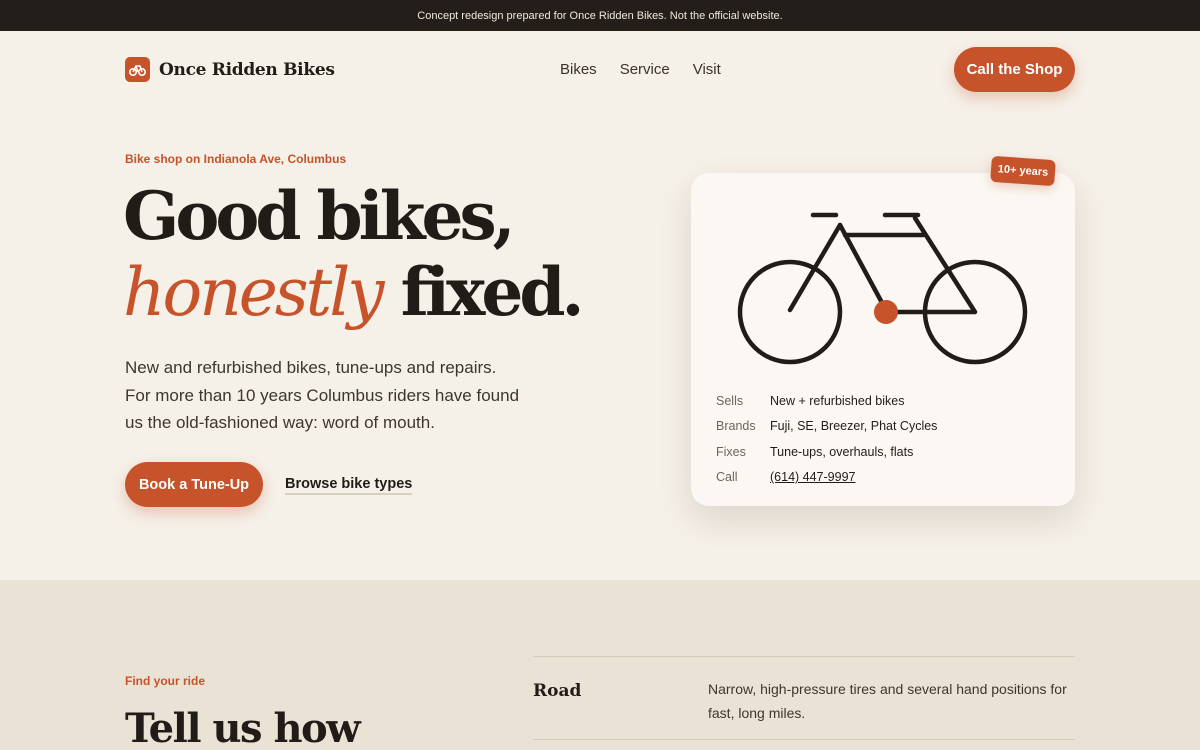  I want to click on spec-value: New + refurbished bikes, so click(837, 400).